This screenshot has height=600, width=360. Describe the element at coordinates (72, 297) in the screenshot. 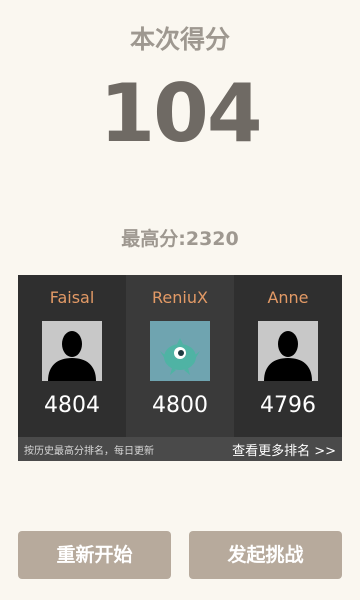

I see `player-name: Faisal` at that location.